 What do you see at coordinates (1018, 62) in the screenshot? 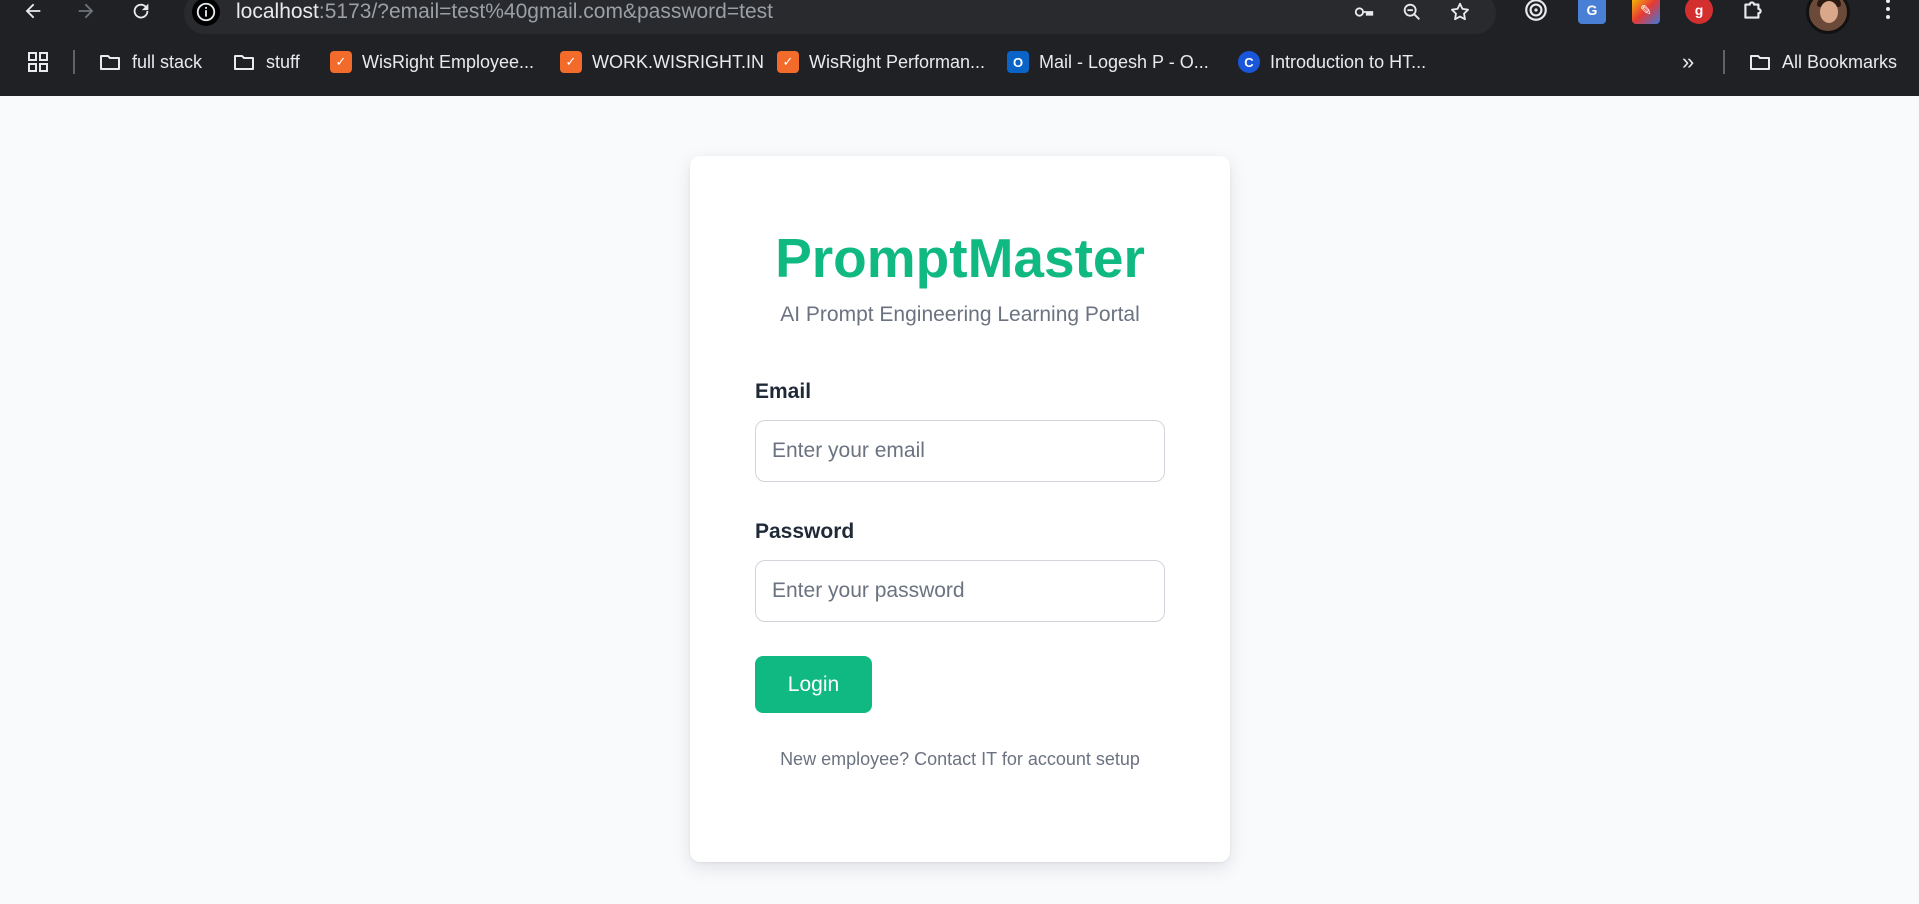
I see `outlook-icon: O` at bounding box center [1018, 62].